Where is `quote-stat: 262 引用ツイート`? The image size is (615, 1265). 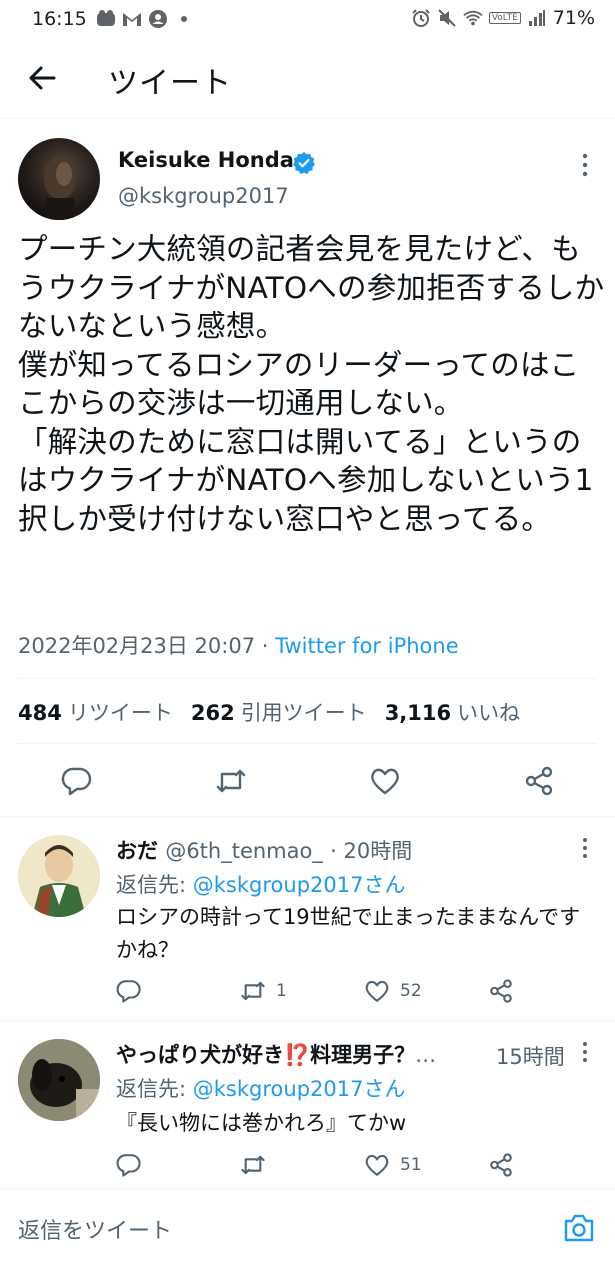
quote-stat: 262 引用ツイート is located at coordinates (279, 712).